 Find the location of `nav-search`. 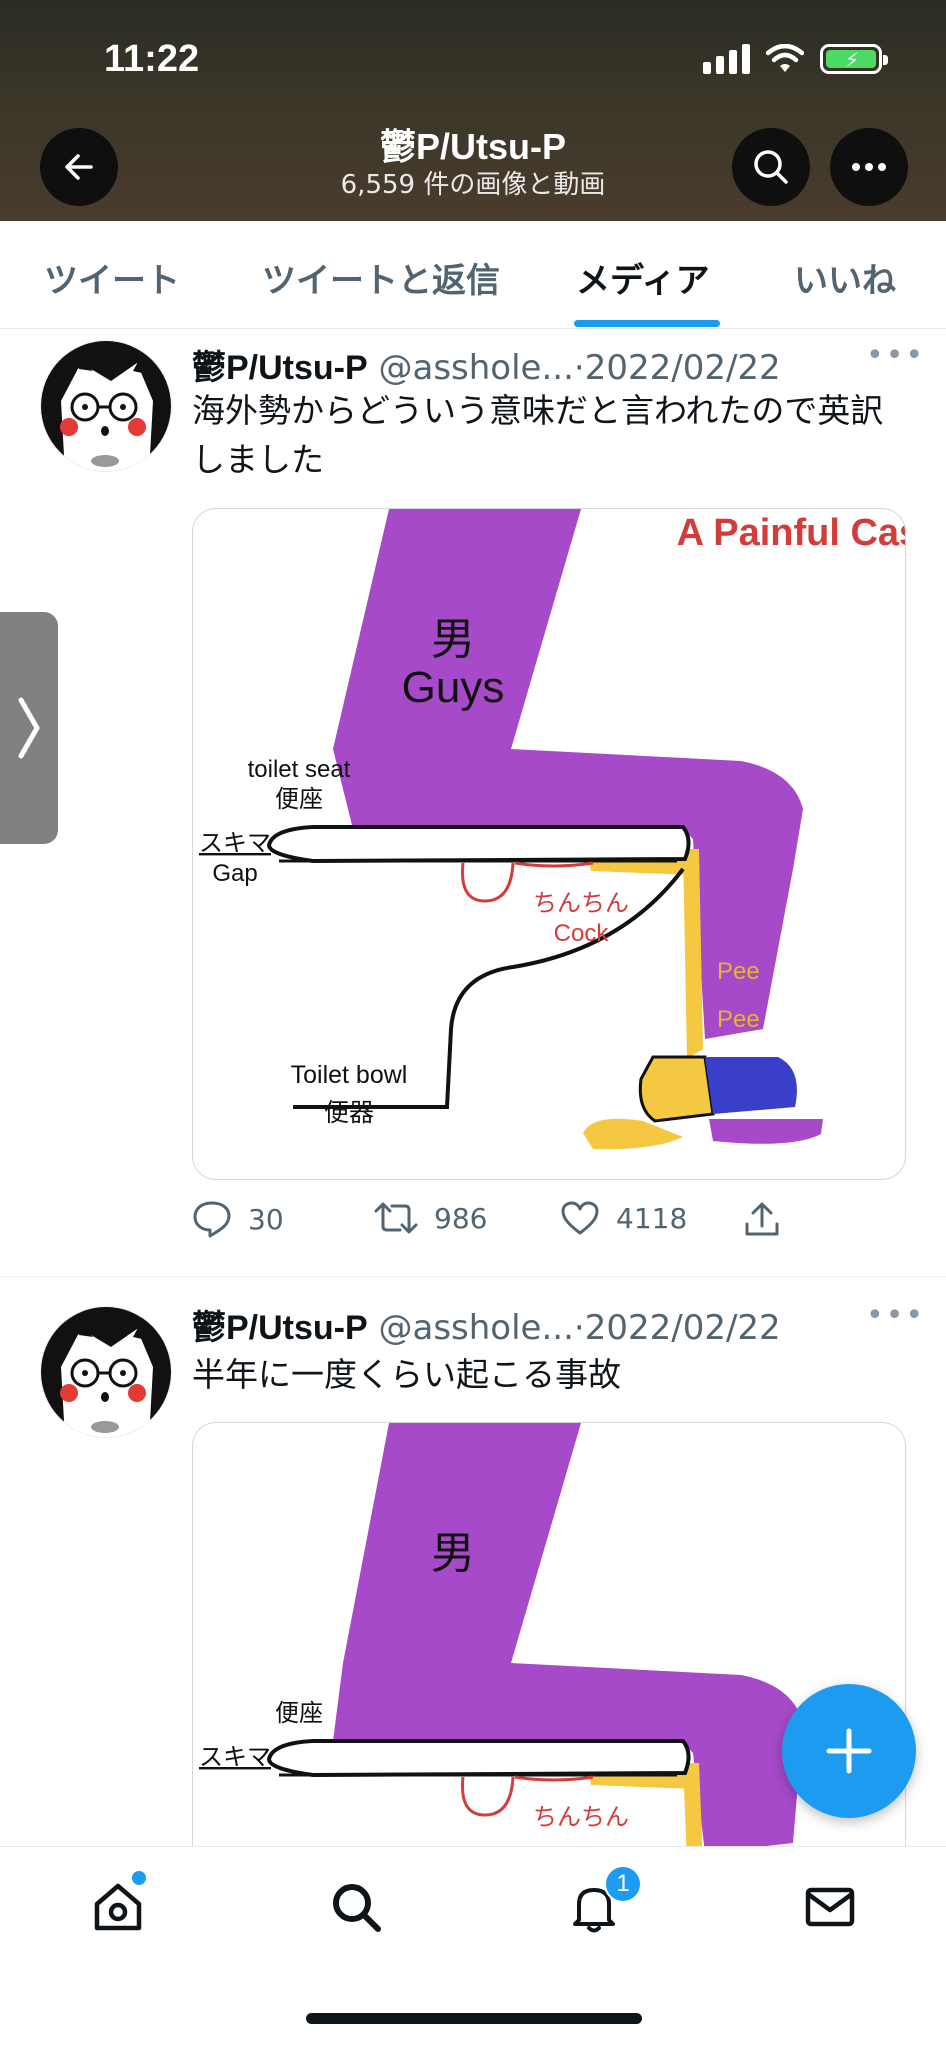

nav-search is located at coordinates (356, 1907).